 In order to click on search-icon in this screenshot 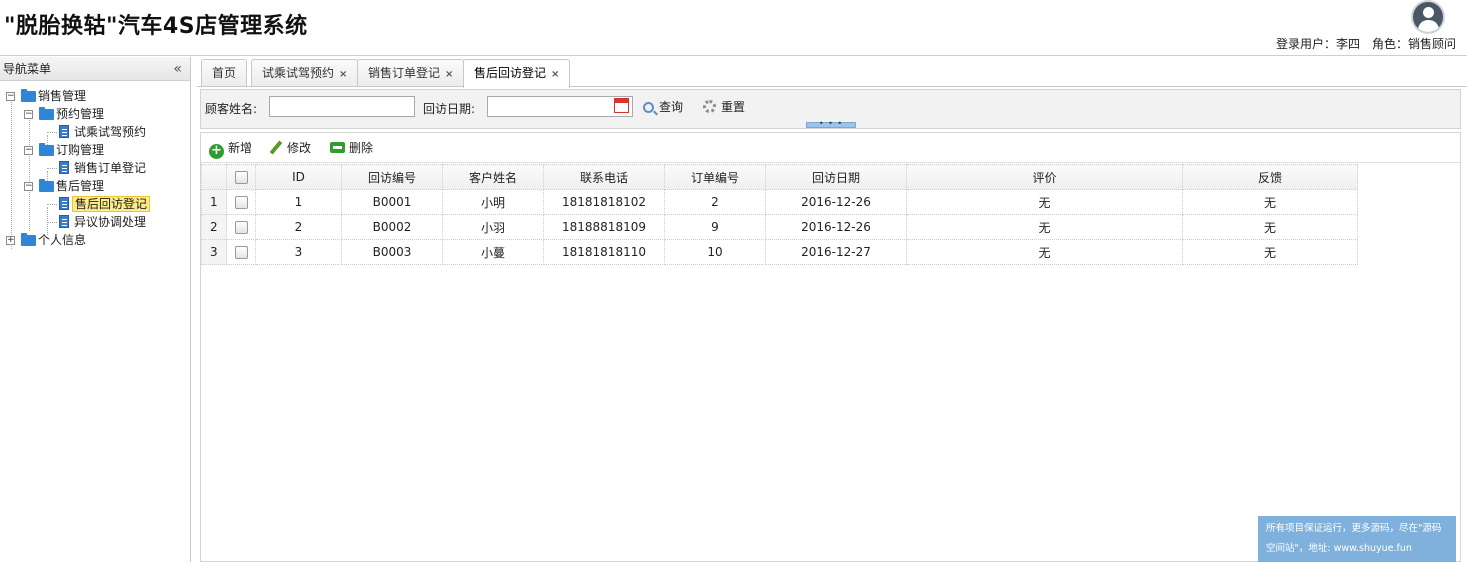, I will do `click(648, 107)`.